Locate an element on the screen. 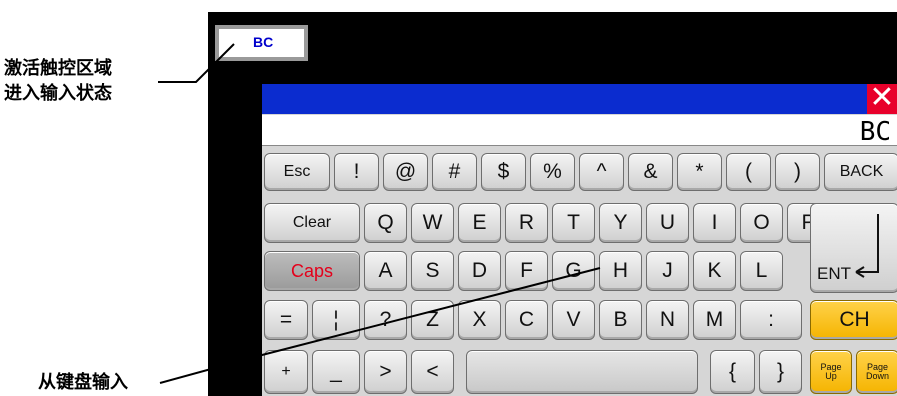 This screenshot has height=396, width=897. key-j: J is located at coordinates (667, 271).